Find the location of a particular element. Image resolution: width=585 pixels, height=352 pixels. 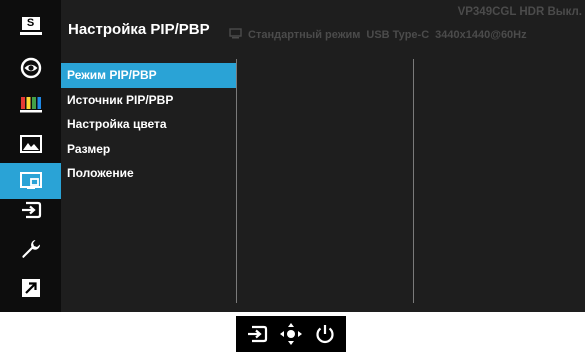

splendid-s-icon: S is located at coordinates (30, 26).